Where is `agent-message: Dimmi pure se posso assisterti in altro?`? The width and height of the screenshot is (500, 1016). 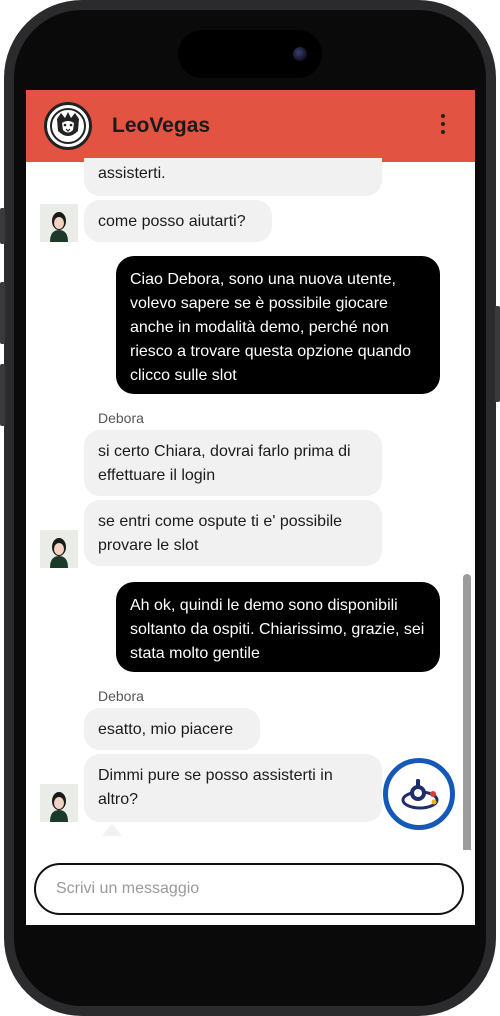 agent-message: Dimmi pure se posso assisterti in altro? is located at coordinates (233, 788).